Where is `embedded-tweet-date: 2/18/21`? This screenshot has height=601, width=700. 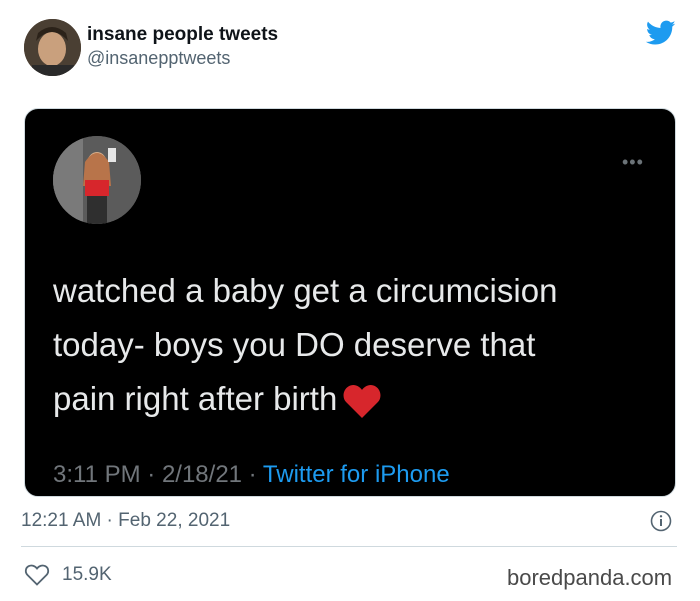
embedded-tweet-date: 2/18/21 is located at coordinates (202, 474).